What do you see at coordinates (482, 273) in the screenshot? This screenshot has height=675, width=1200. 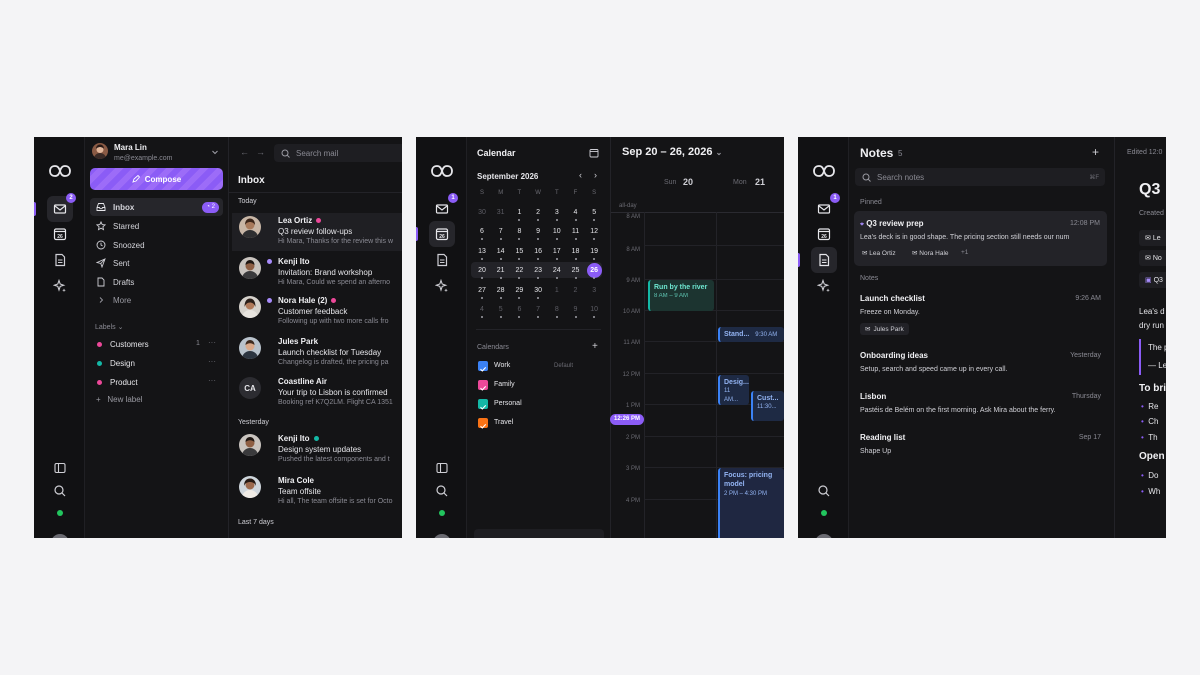 I see `calendar-day: 20` at bounding box center [482, 273].